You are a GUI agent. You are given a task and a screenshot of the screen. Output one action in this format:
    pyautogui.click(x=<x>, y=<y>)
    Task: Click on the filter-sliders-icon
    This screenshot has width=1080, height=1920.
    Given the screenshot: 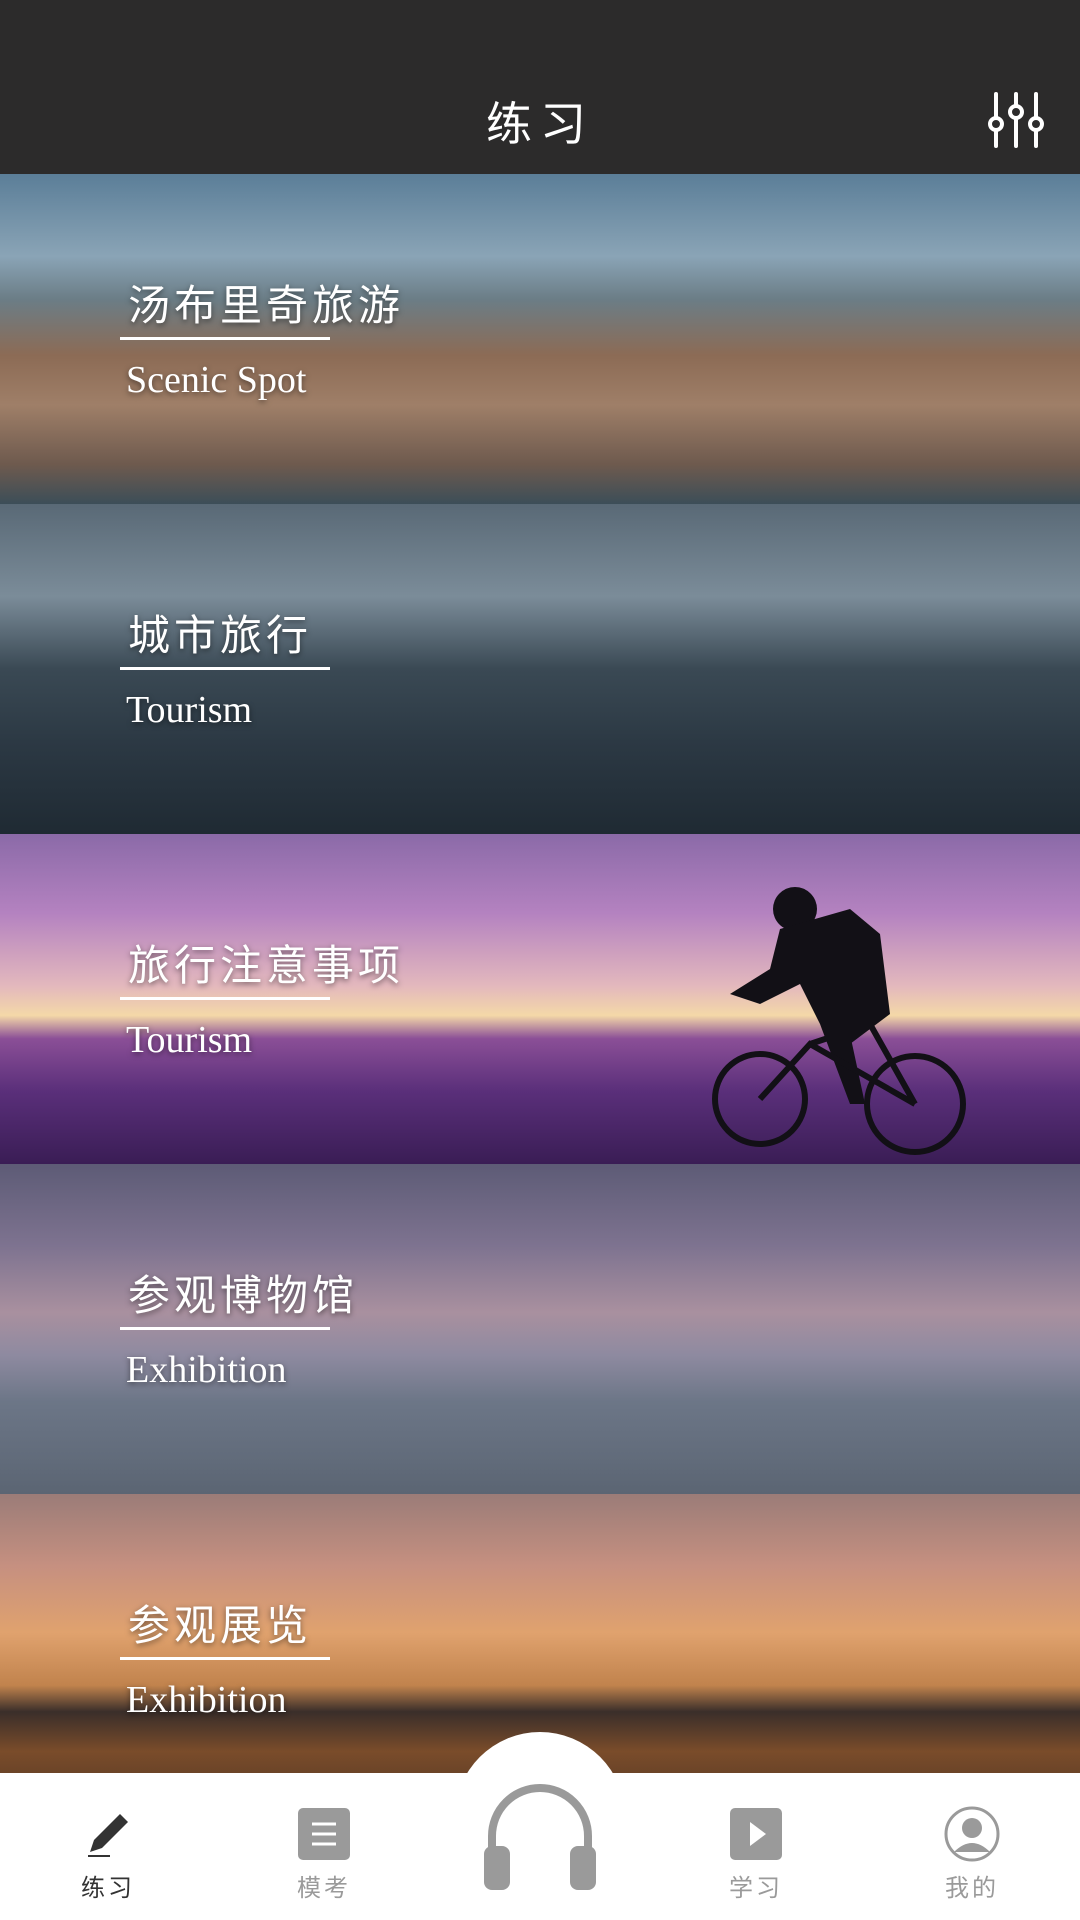 What is the action you would take?
    pyautogui.click(x=1016, y=120)
    